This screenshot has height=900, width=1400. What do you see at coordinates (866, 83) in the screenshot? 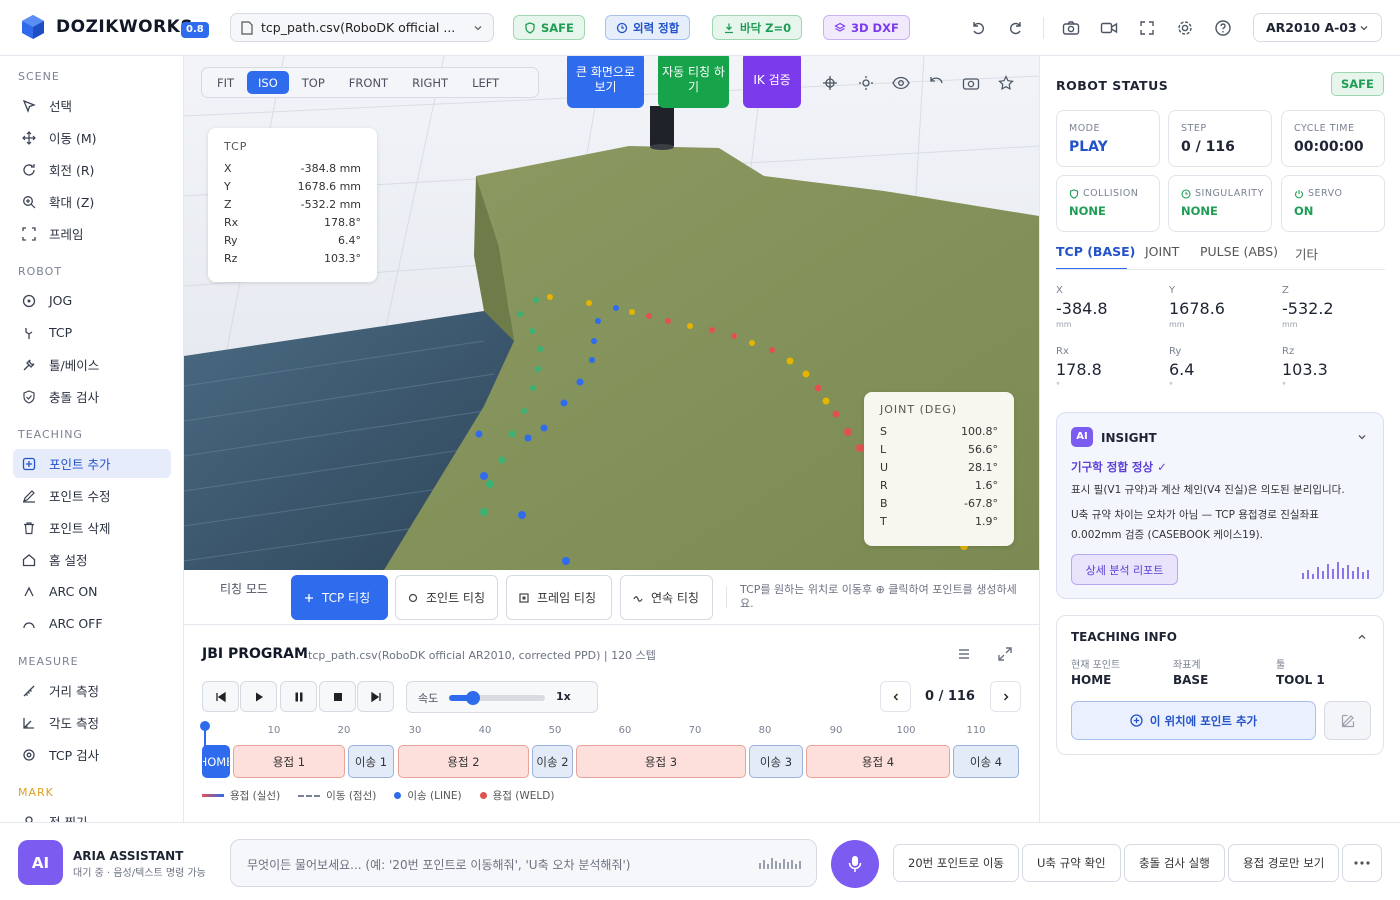
I see `sun-icon` at bounding box center [866, 83].